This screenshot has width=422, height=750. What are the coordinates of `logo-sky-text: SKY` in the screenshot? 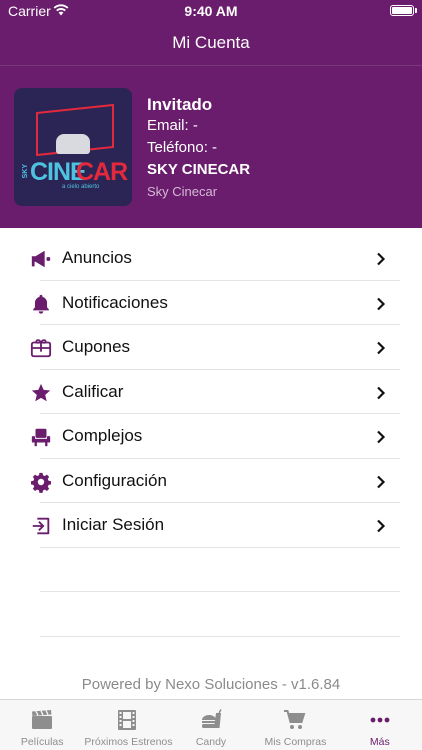 It's located at (25, 171).